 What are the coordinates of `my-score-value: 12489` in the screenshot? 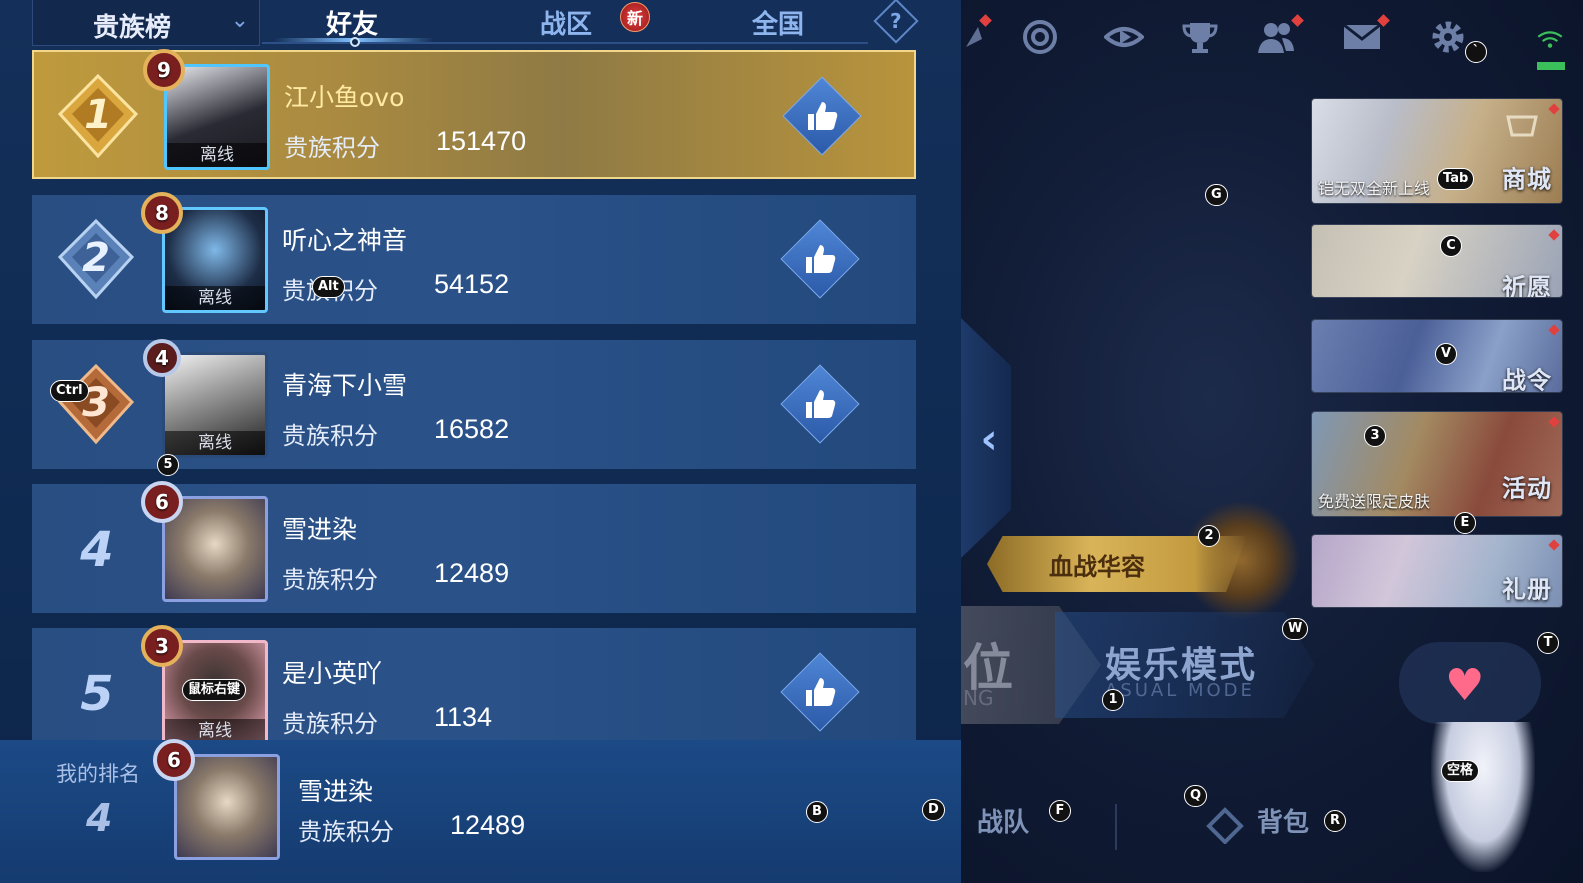 It's located at (488, 825).